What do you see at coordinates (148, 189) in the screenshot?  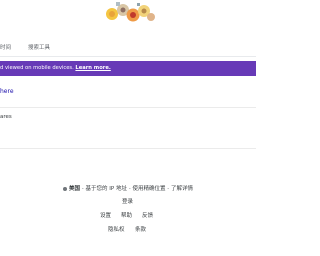 I see `use-precise-location-link: 使用精确位置` at bounding box center [148, 189].